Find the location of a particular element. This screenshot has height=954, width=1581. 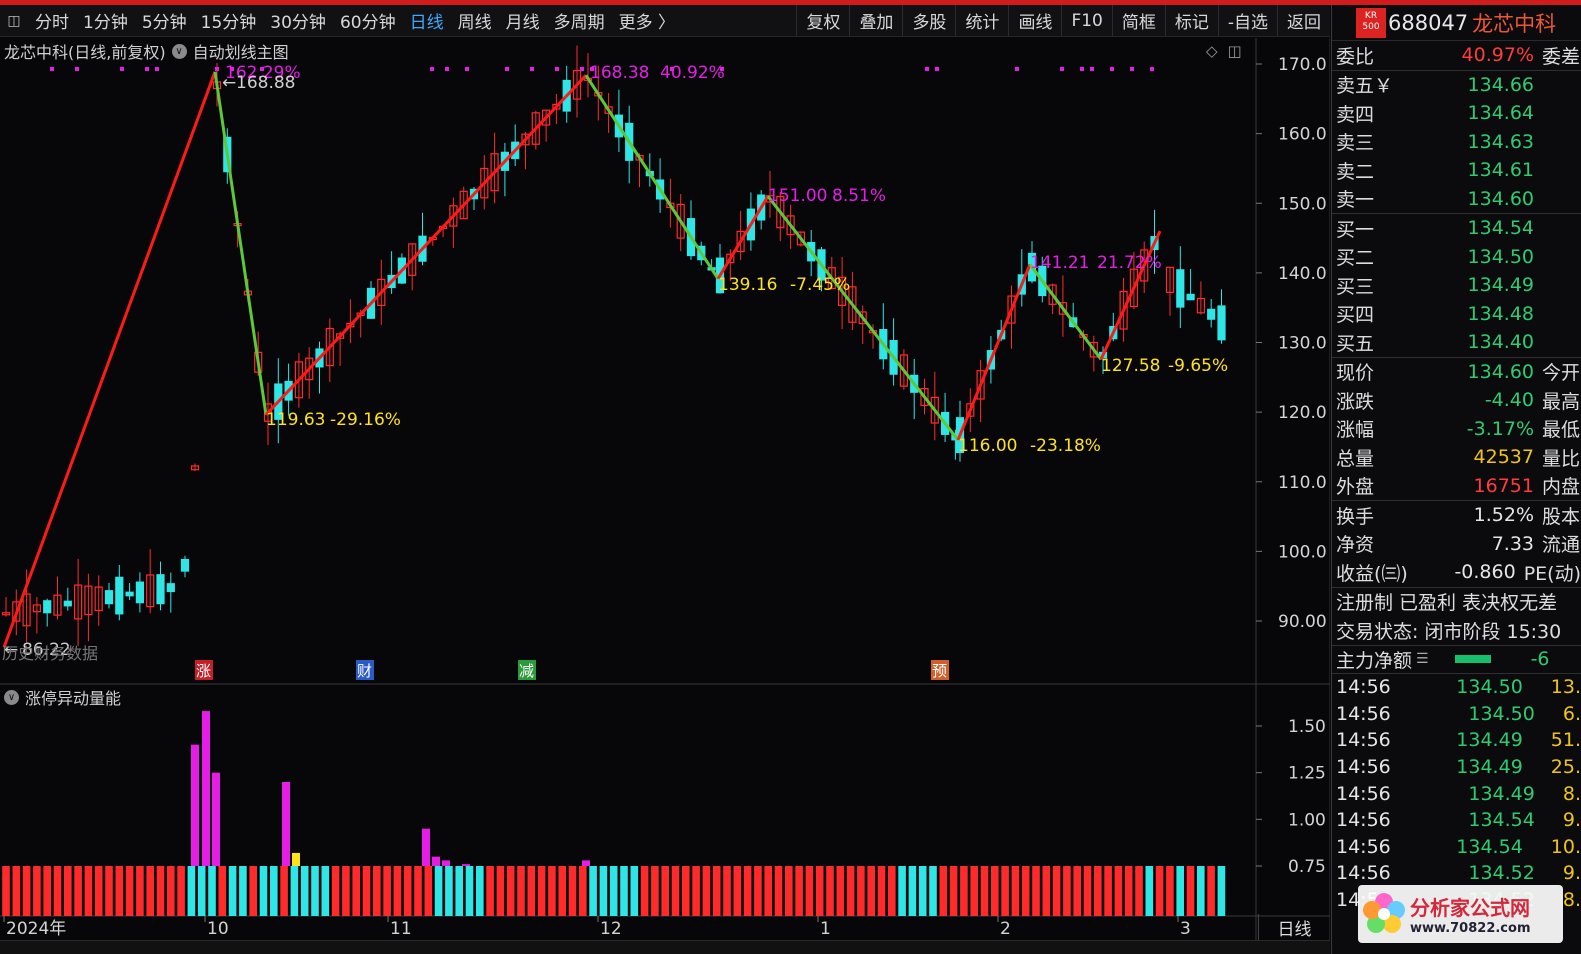

ind-tick-label: 0.75 is located at coordinates (1307, 867).